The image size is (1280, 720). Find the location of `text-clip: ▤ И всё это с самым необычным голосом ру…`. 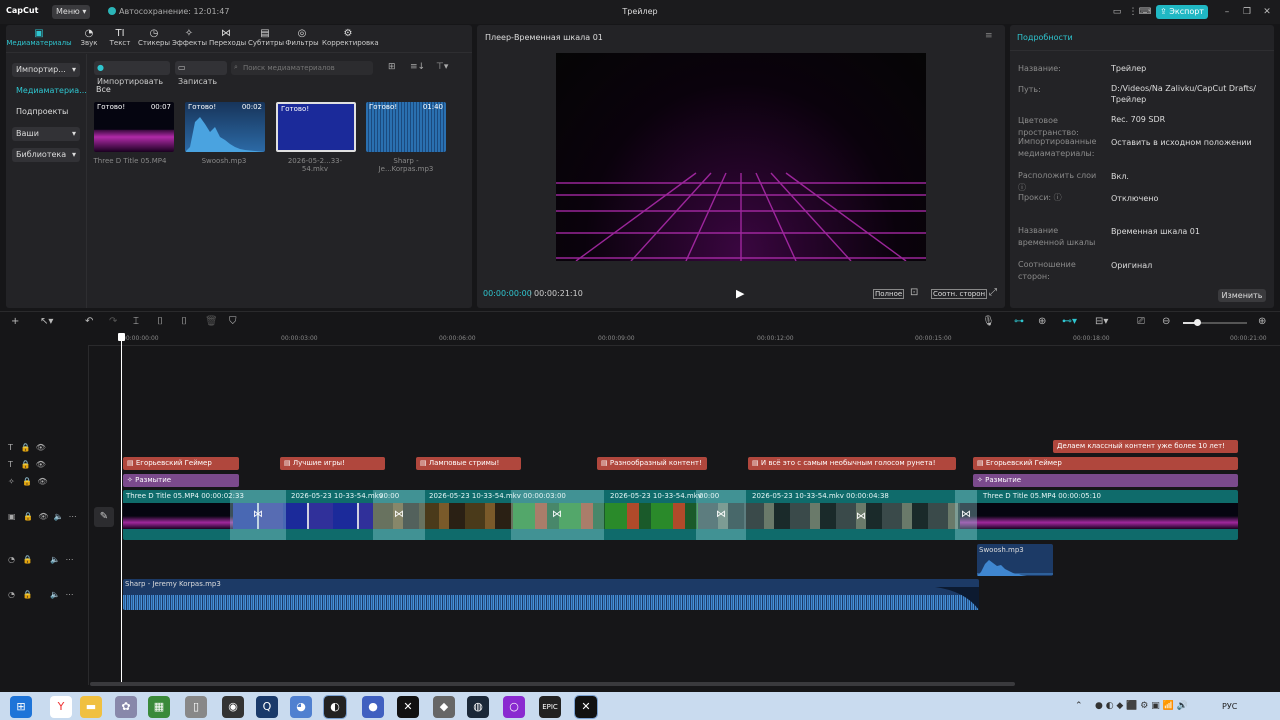

text-clip: ▤ И всё это с самым необычным голосом ру… is located at coordinates (852, 463).